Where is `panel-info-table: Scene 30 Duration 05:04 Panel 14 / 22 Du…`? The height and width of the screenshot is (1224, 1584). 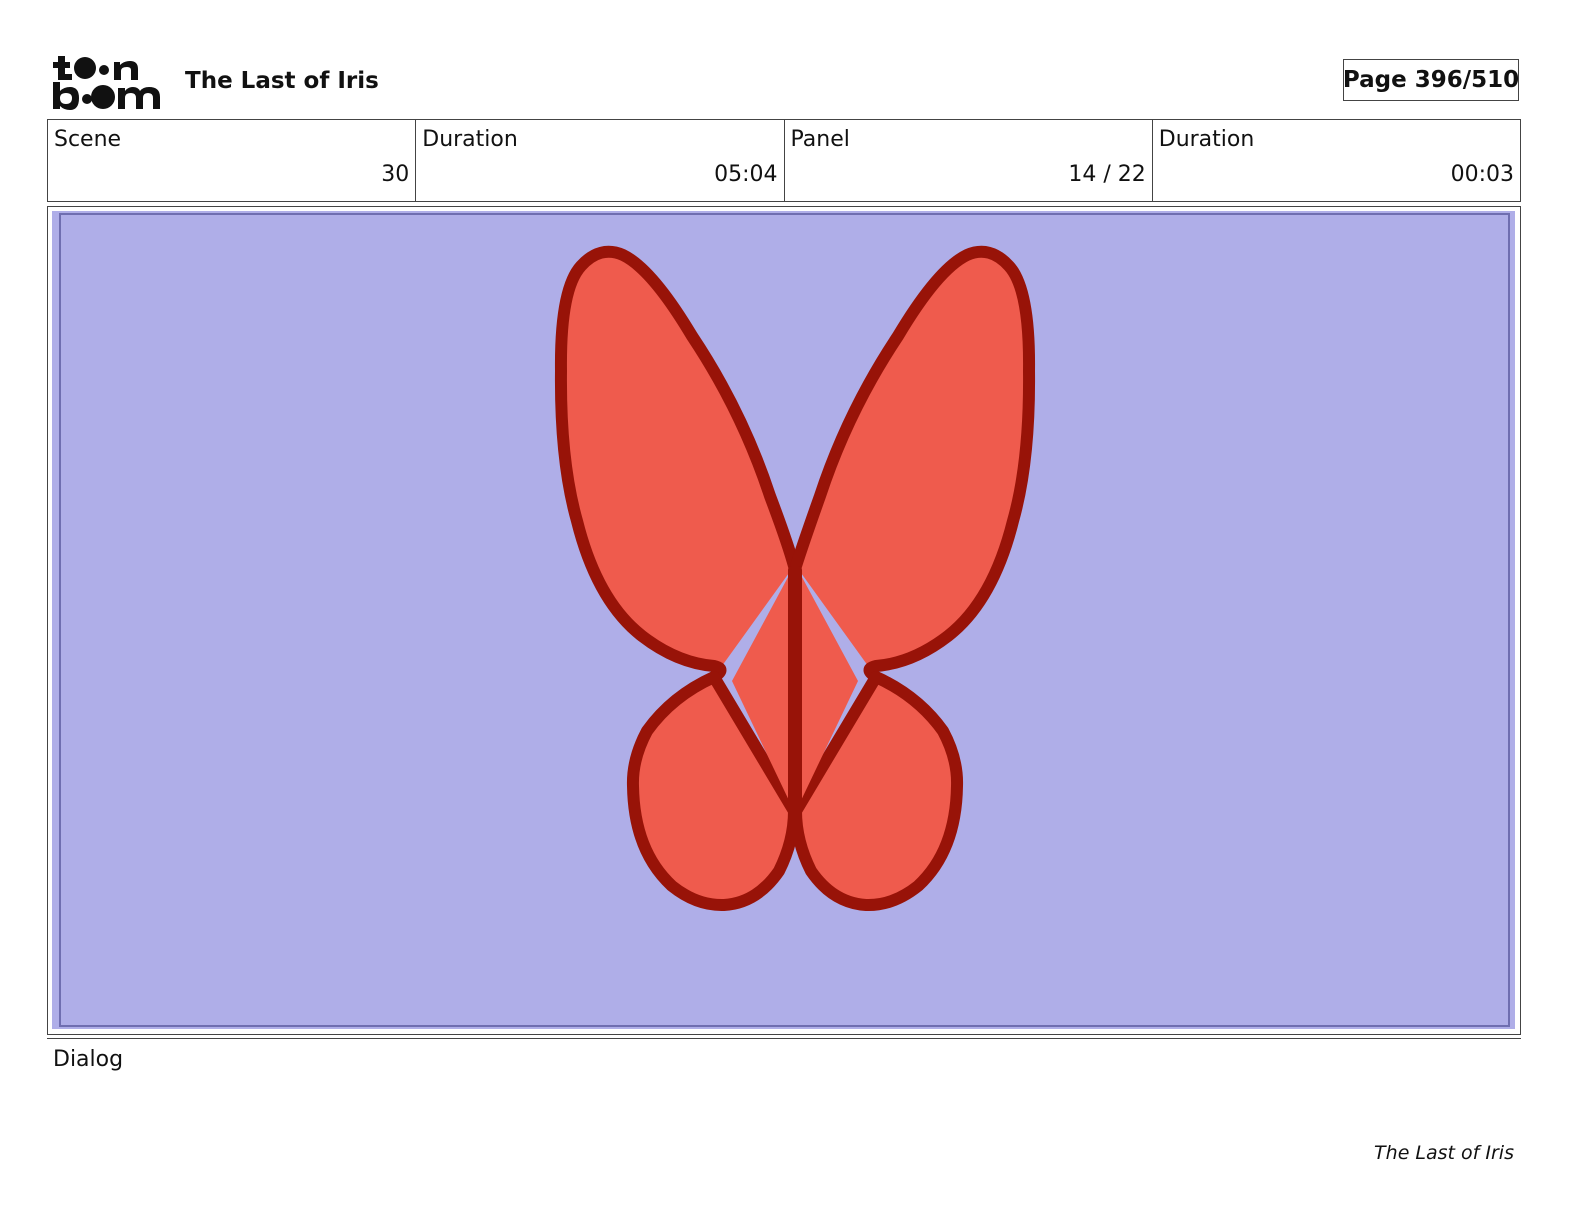 panel-info-table: Scene 30 Duration 05:04 Panel 14 / 22 Du… is located at coordinates (784, 160).